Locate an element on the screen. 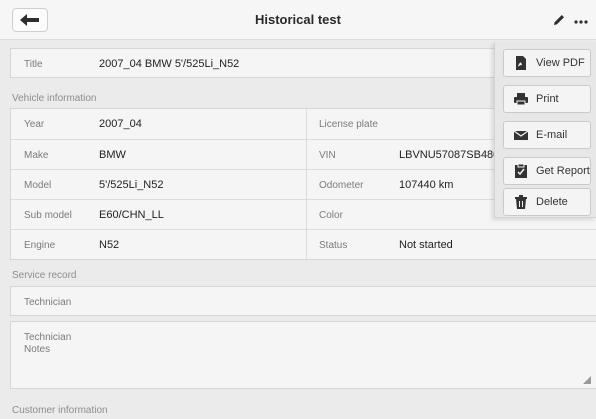 The image size is (596, 419). field-label: Engine is located at coordinates (40, 245).